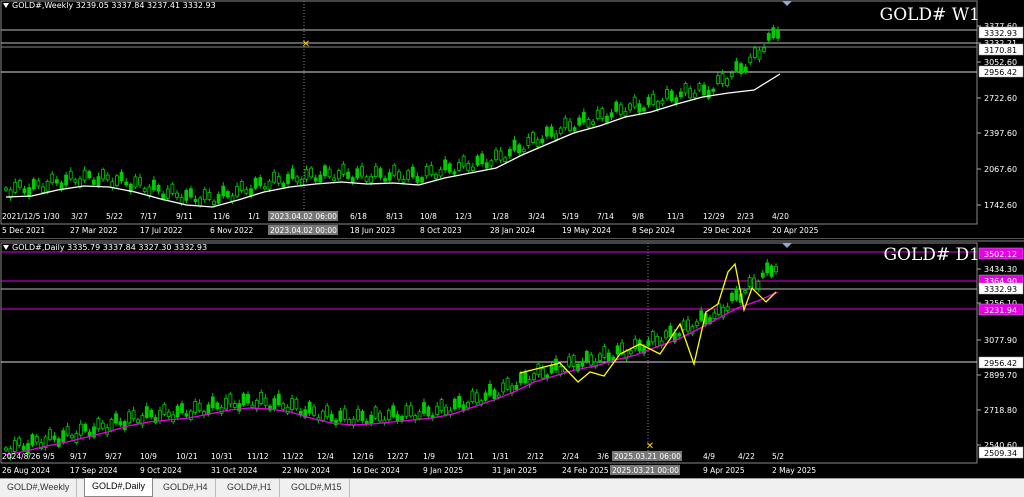 The height and width of the screenshot is (497, 1024). Describe the element at coordinates (653, 230) in the screenshot. I see `time-axis-label: 8 Sep 2024` at that location.